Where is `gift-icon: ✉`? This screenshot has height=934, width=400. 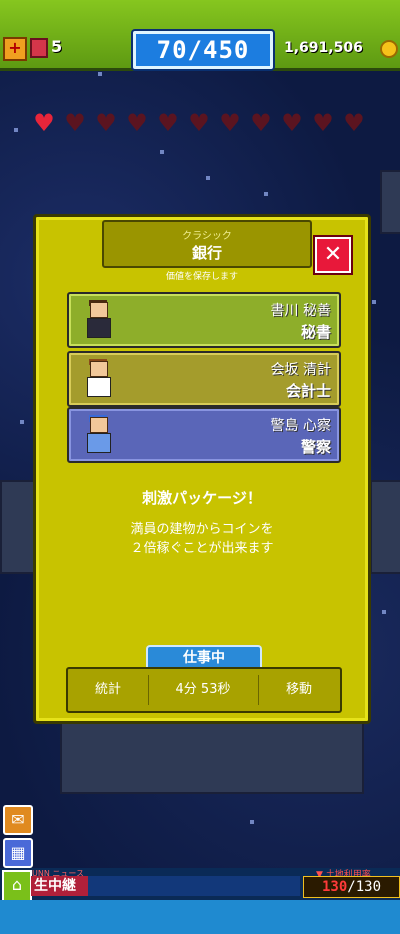 gift-icon: ✉ is located at coordinates (18, 820).